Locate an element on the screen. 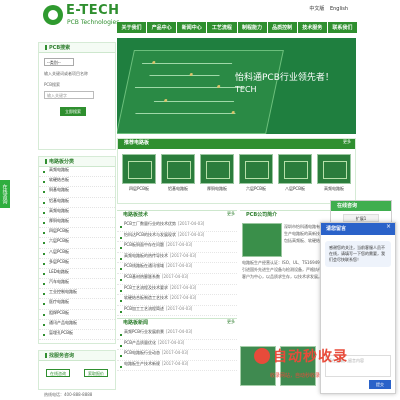  service-title: 在线咨询 is located at coordinates (361, 206).